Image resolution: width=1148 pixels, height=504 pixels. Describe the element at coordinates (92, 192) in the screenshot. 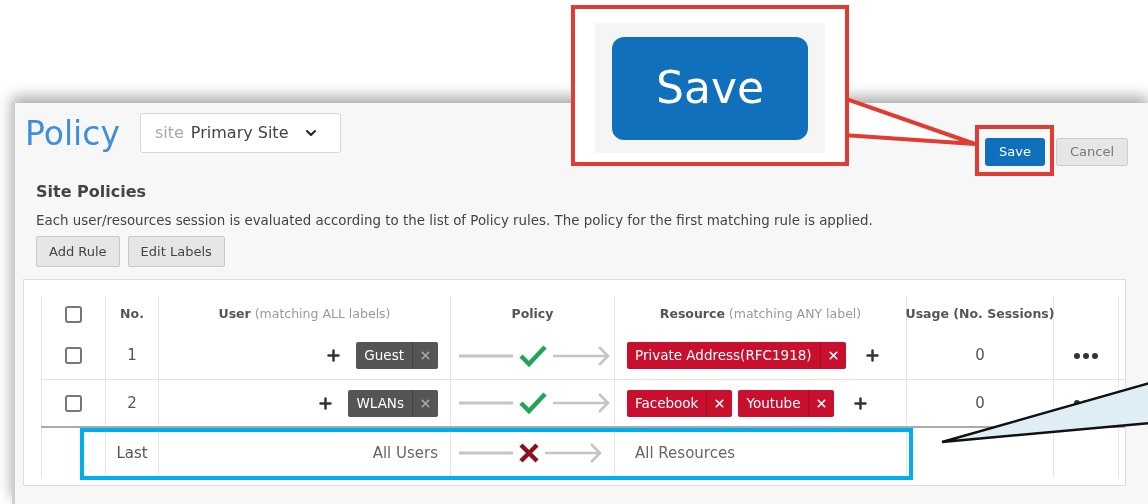

I see `section-title: Site Policies` at that location.